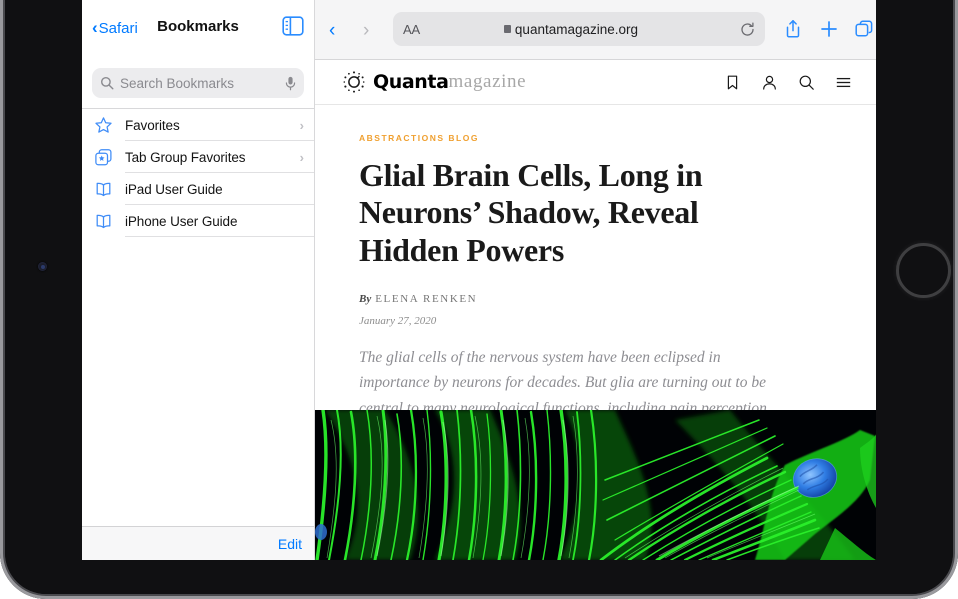 This screenshot has width=958, height=599. I want to click on bookmark-item-tab-group-favorites: Tab Group Favorites ›, so click(198, 157).